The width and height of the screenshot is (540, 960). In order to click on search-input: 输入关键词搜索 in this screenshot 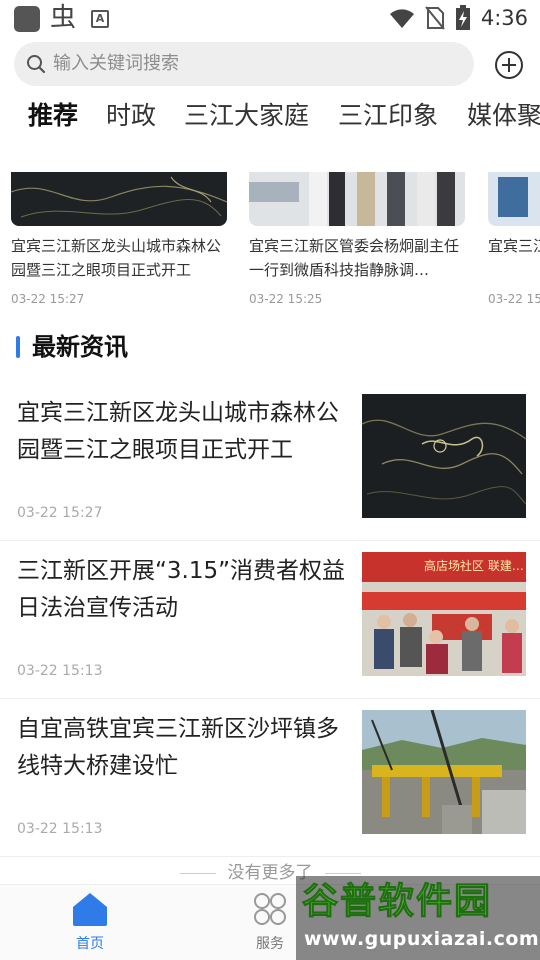, I will do `click(244, 64)`.